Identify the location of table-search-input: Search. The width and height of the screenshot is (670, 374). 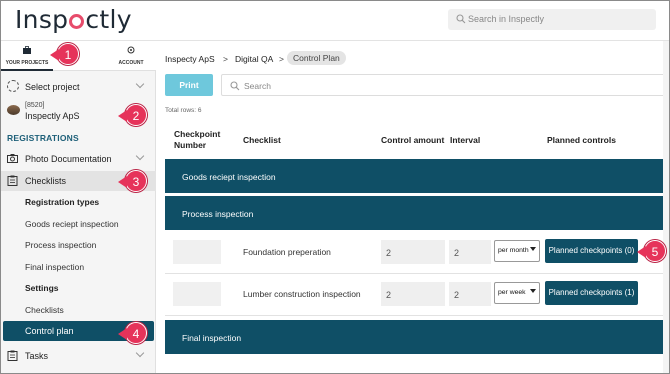
(443, 85).